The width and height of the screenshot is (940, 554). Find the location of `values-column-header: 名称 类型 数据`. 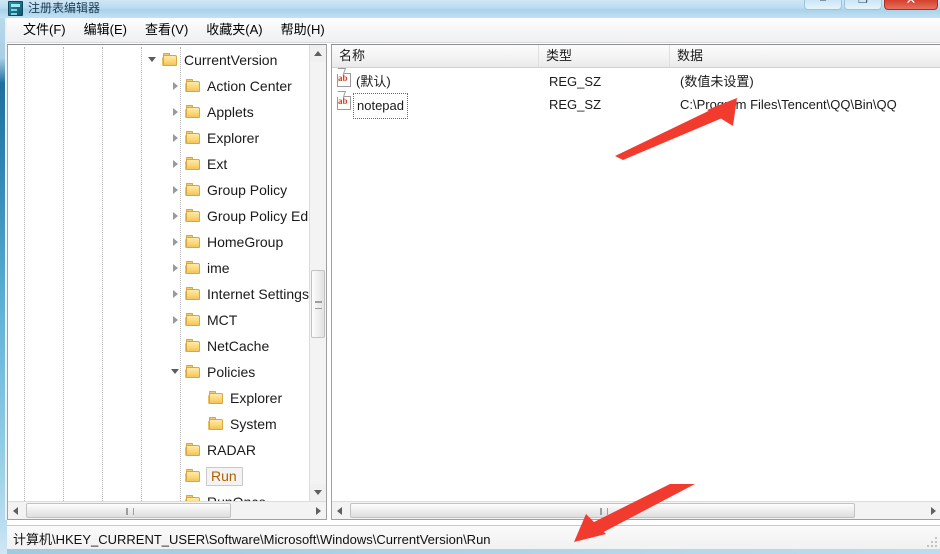

values-column-header: 名称 类型 数据 is located at coordinates (636, 56).